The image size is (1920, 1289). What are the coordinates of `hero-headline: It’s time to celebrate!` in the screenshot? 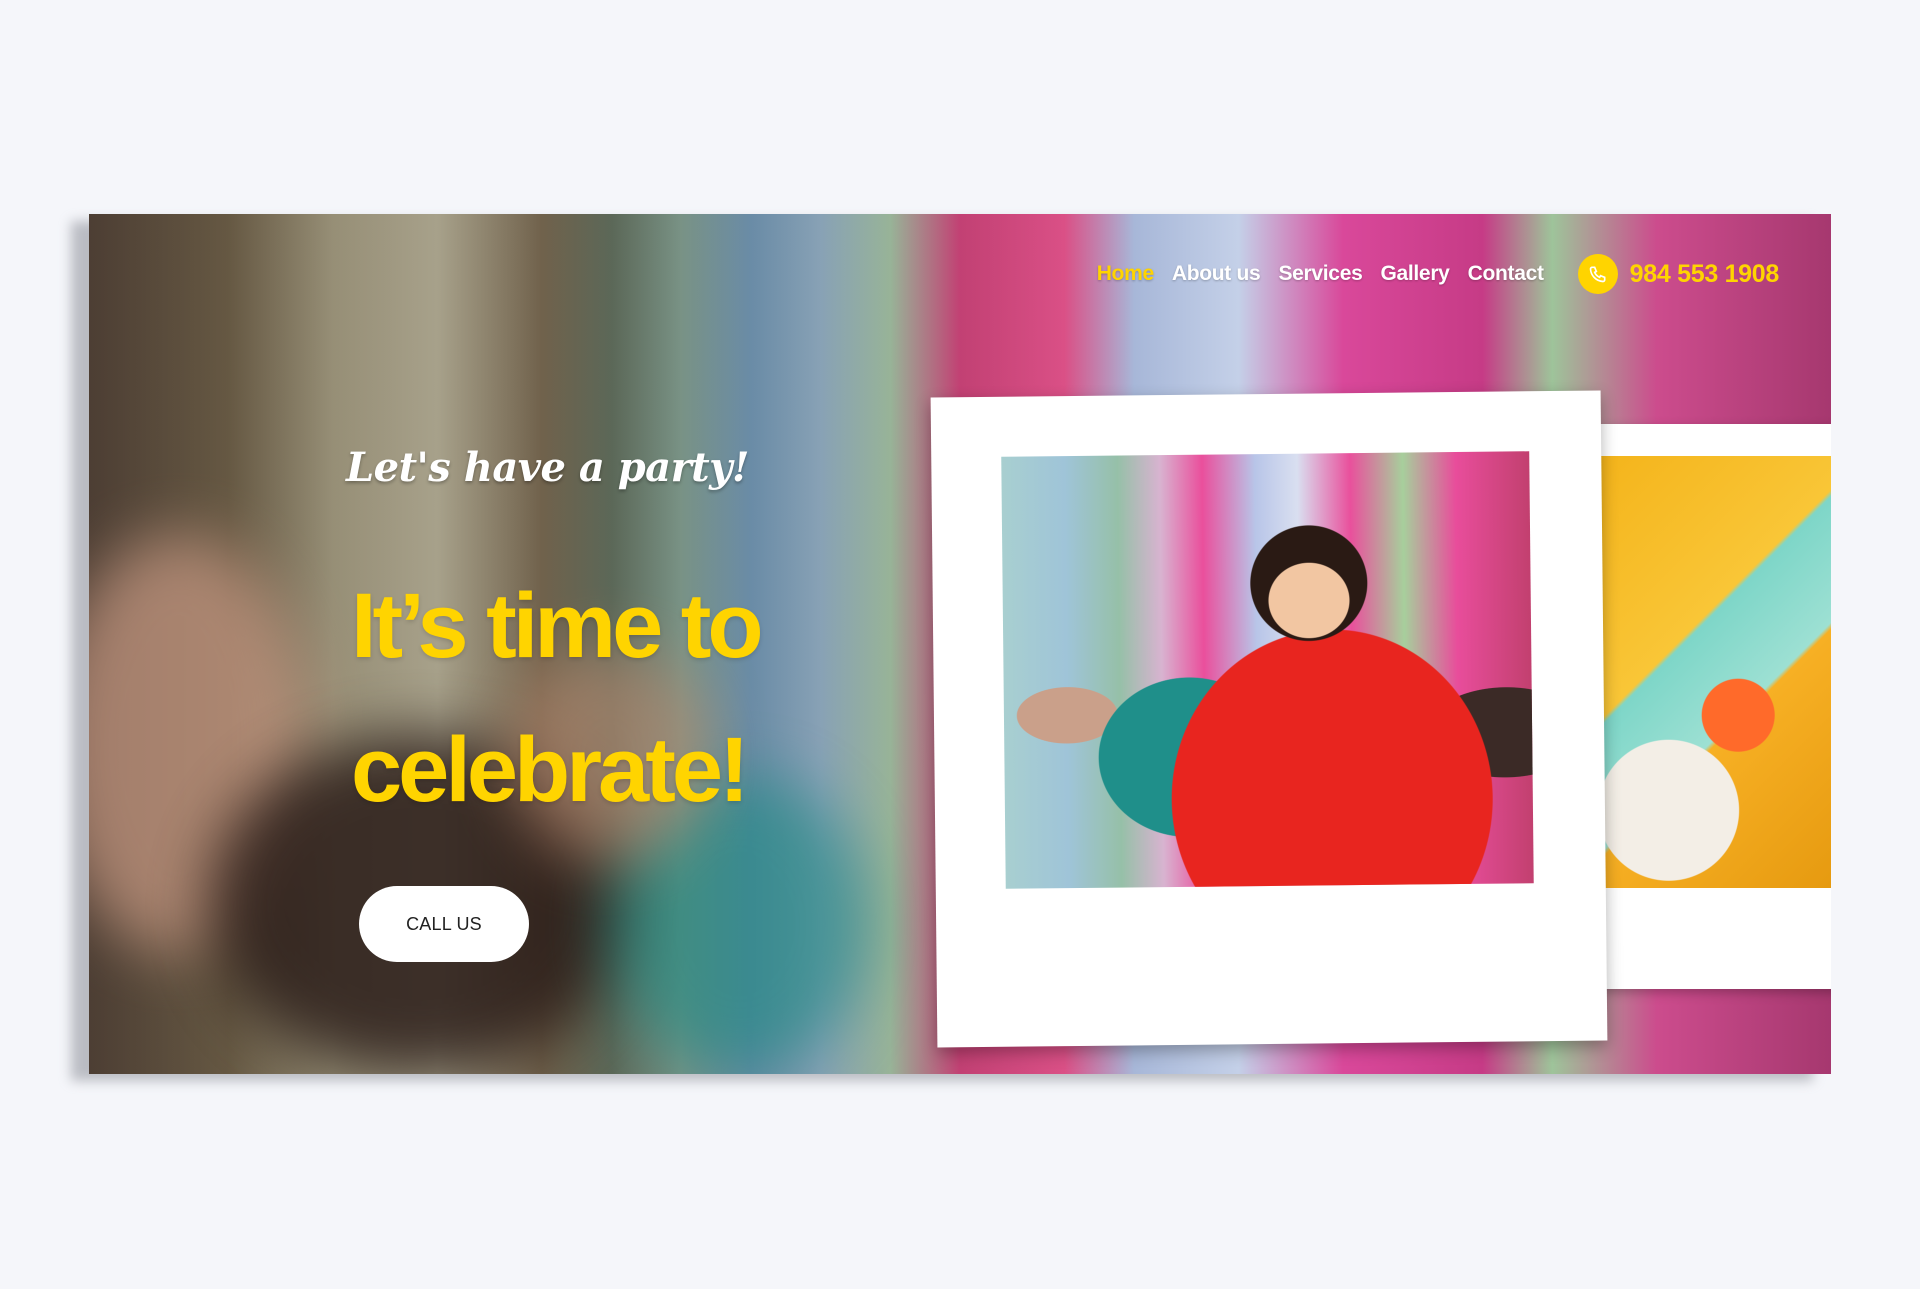 It's located at (631, 698).